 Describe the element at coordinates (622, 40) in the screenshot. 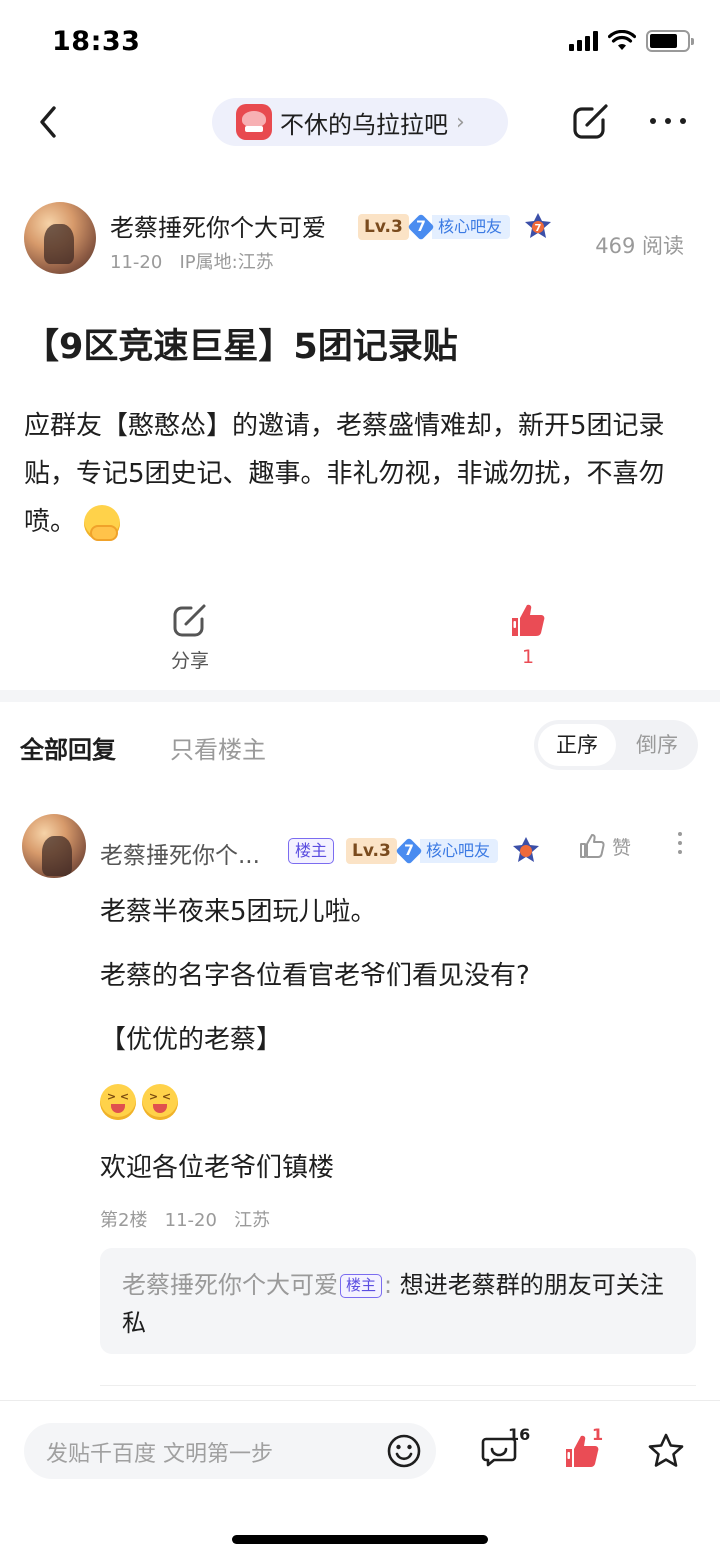

I see `wifi-icon` at that location.